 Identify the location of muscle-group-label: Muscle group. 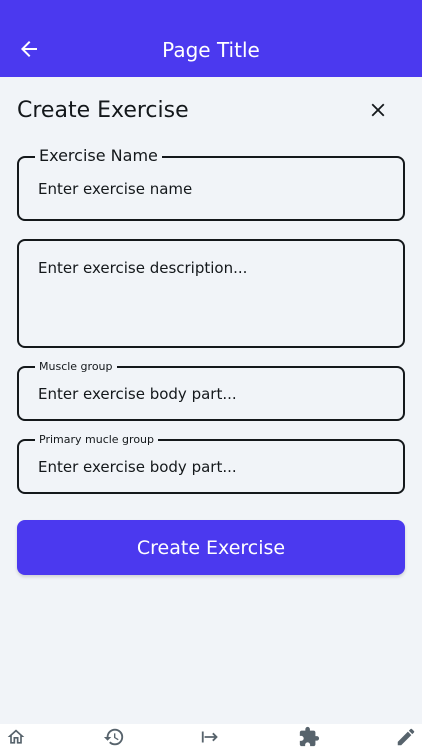
(76, 367).